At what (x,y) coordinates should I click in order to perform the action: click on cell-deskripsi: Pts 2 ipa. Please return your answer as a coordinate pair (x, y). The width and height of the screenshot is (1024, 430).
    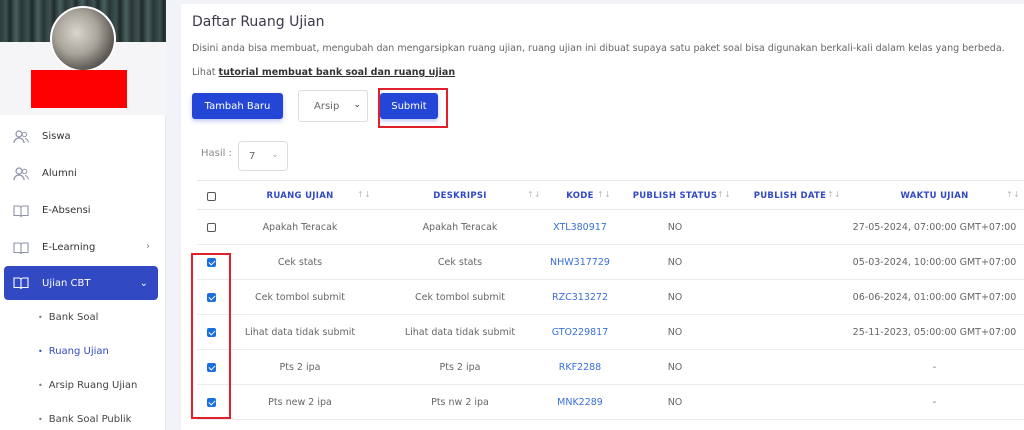
    Looking at the image, I should click on (460, 367).